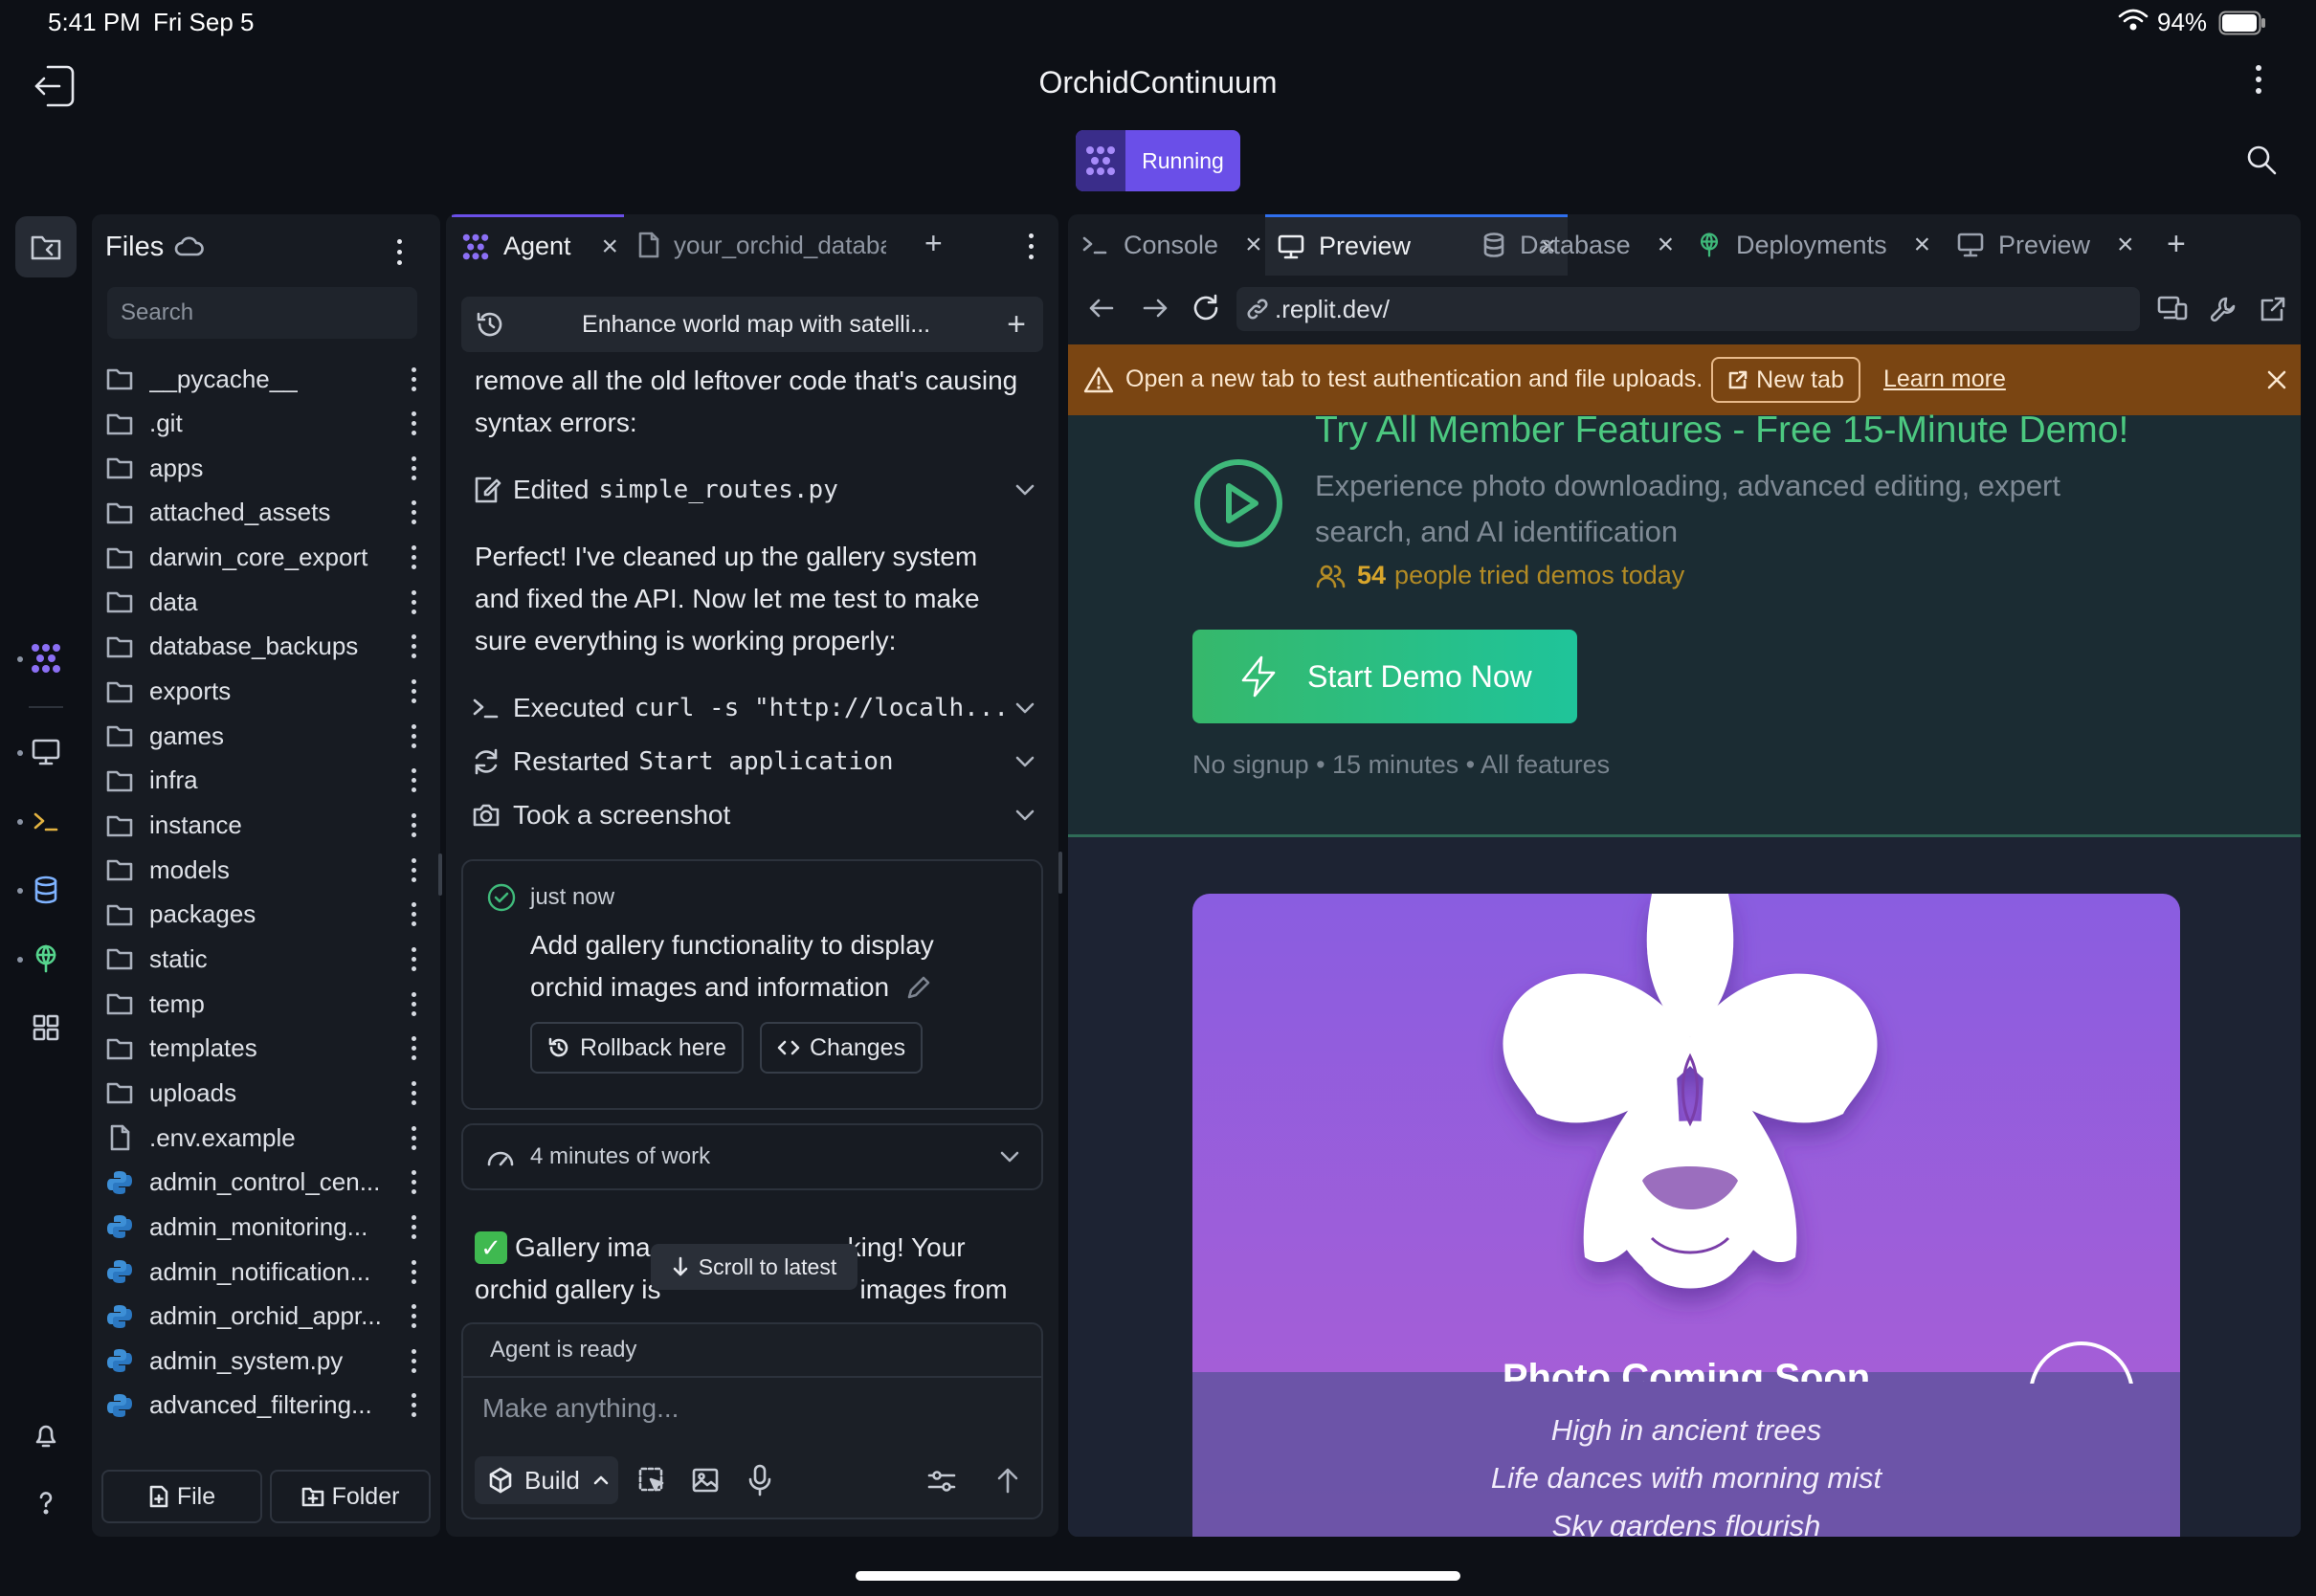 This screenshot has width=2316, height=1596. Describe the element at coordinates (46, 1436) in the screenshot. I see `rail-notifications-button` at that location.